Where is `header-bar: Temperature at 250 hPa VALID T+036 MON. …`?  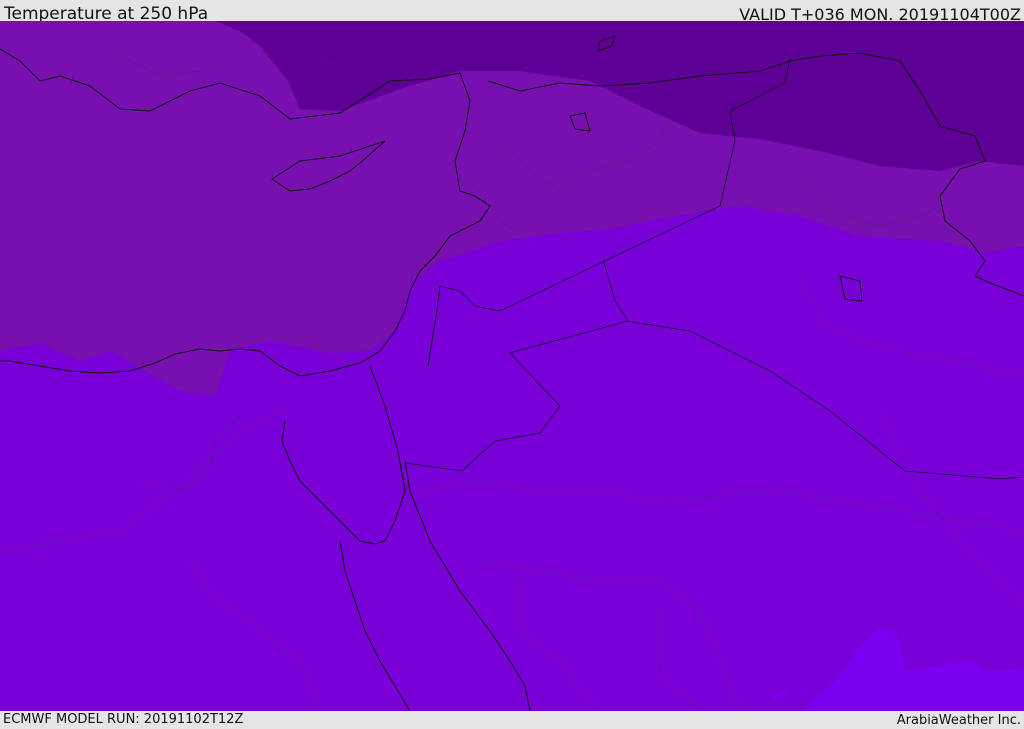
header-bar: Temperature at 250 hPa VALID T+036 MON. … is located at coordinates (512, 12).